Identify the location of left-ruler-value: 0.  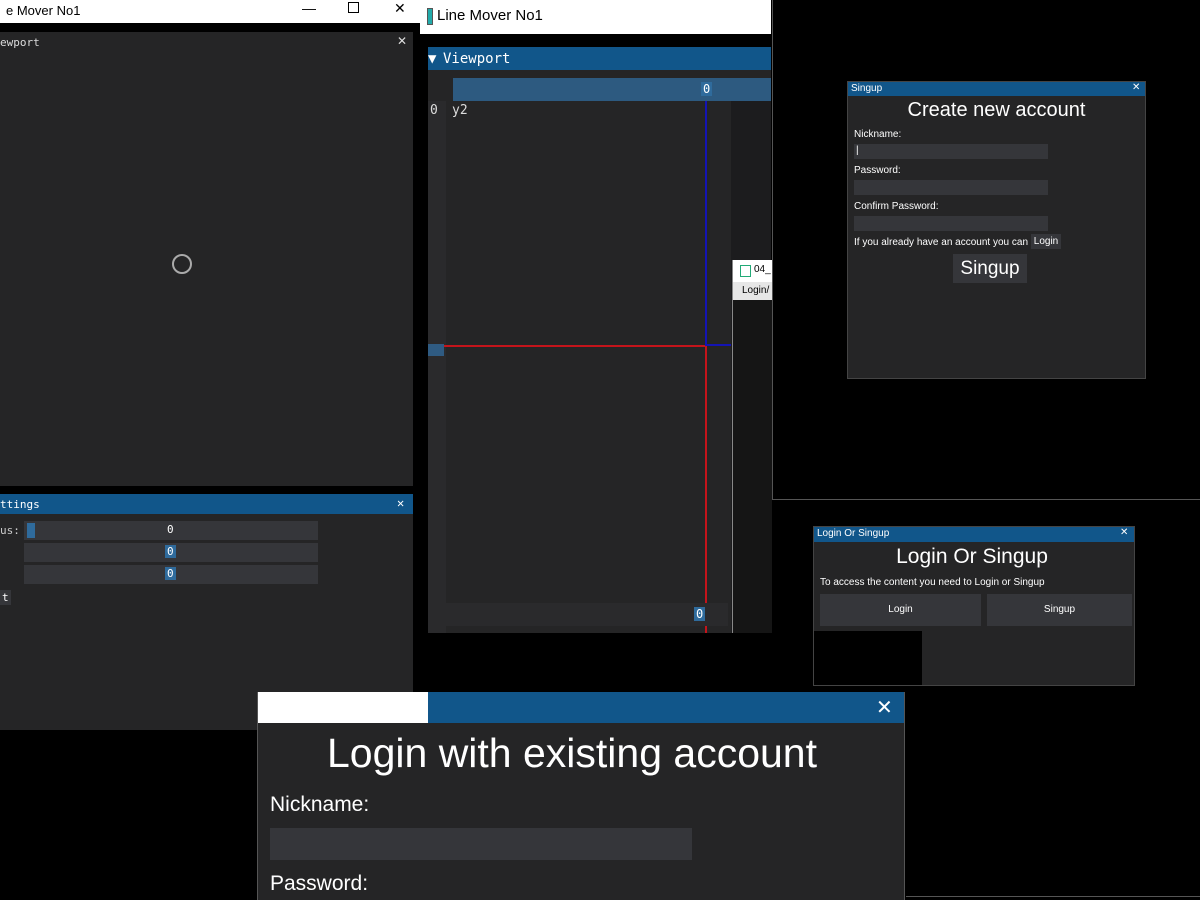
(434, 110).